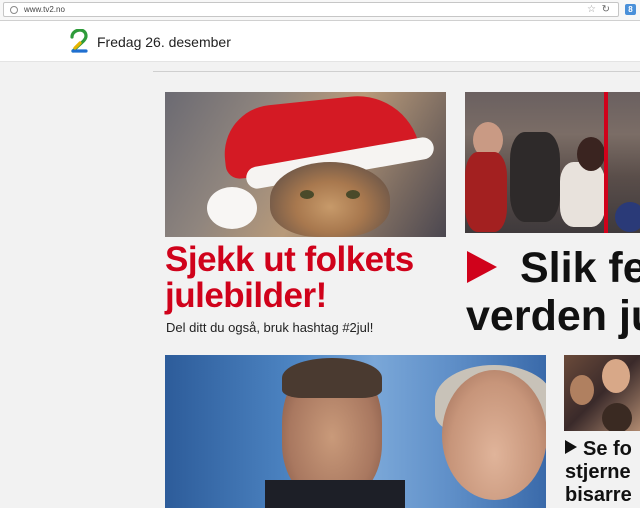  What do you see at coordinates (602, 449) in the screenshot?
I see `headline-line-1: Se fo` at bounding box center [602, 449].